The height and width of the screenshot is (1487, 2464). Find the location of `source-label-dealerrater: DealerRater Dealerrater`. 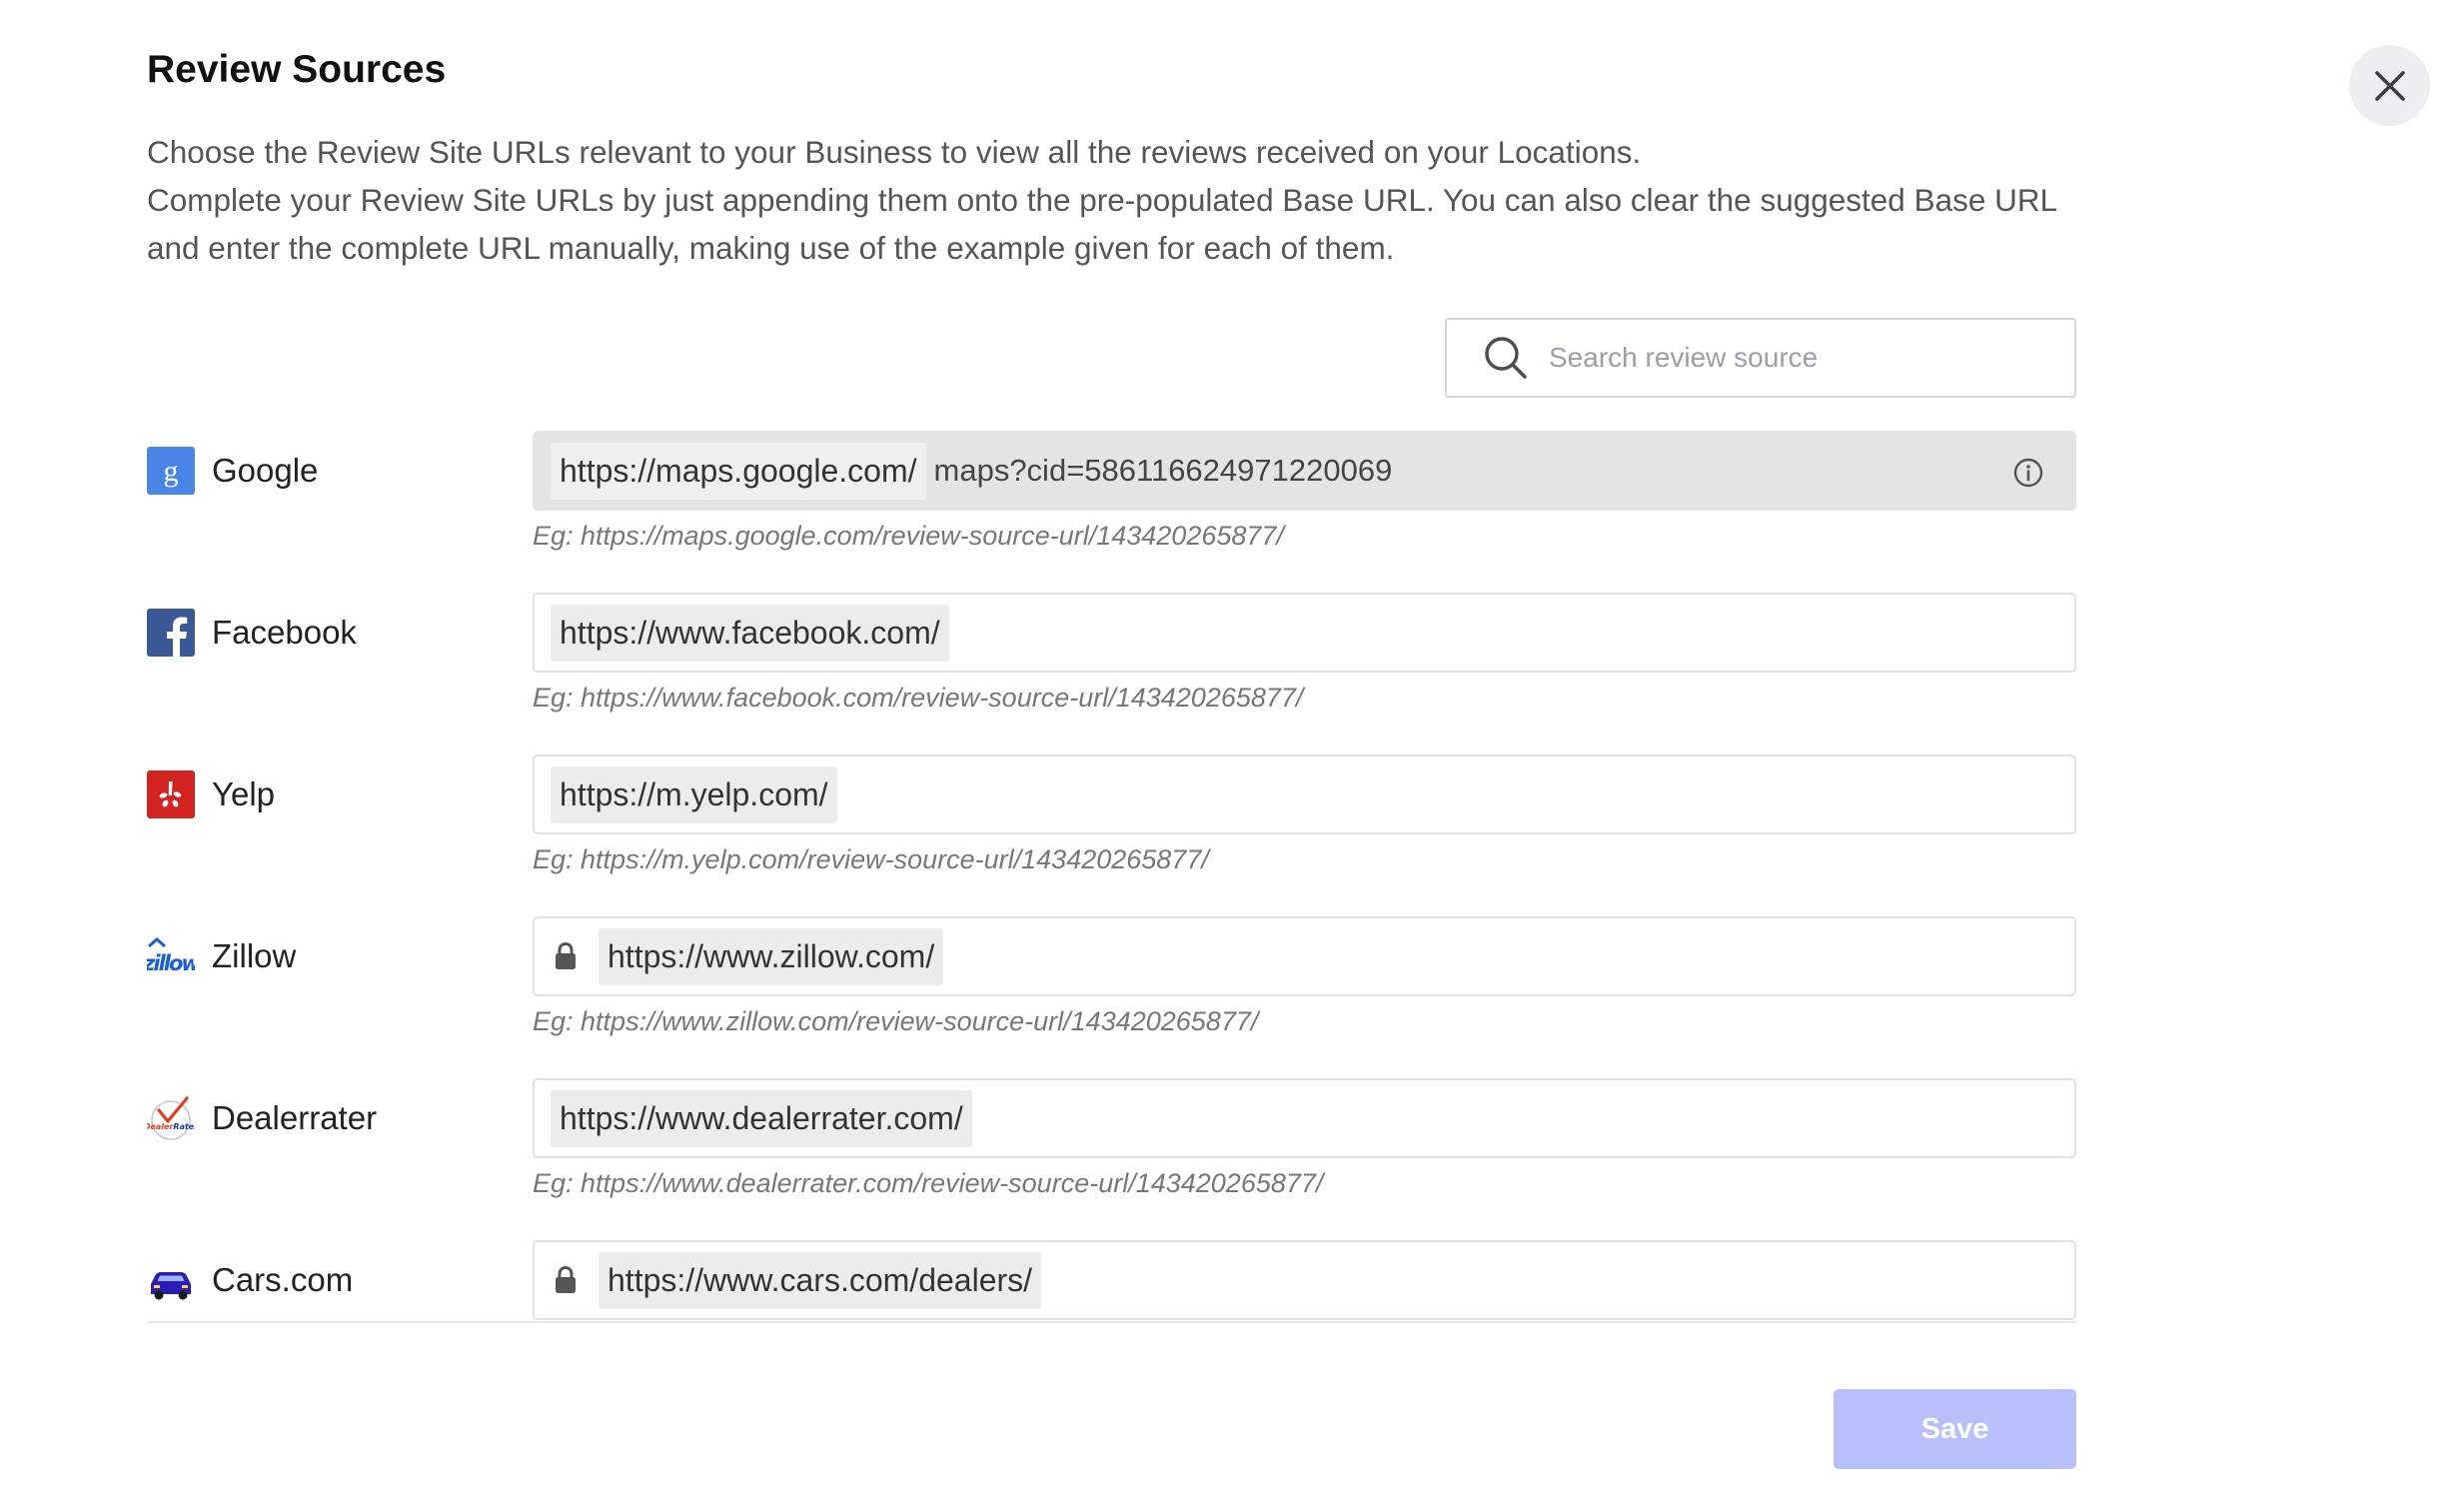

source-label-dealerrater: DealerRater Dealerrater is located at coordinates (262, 1118).